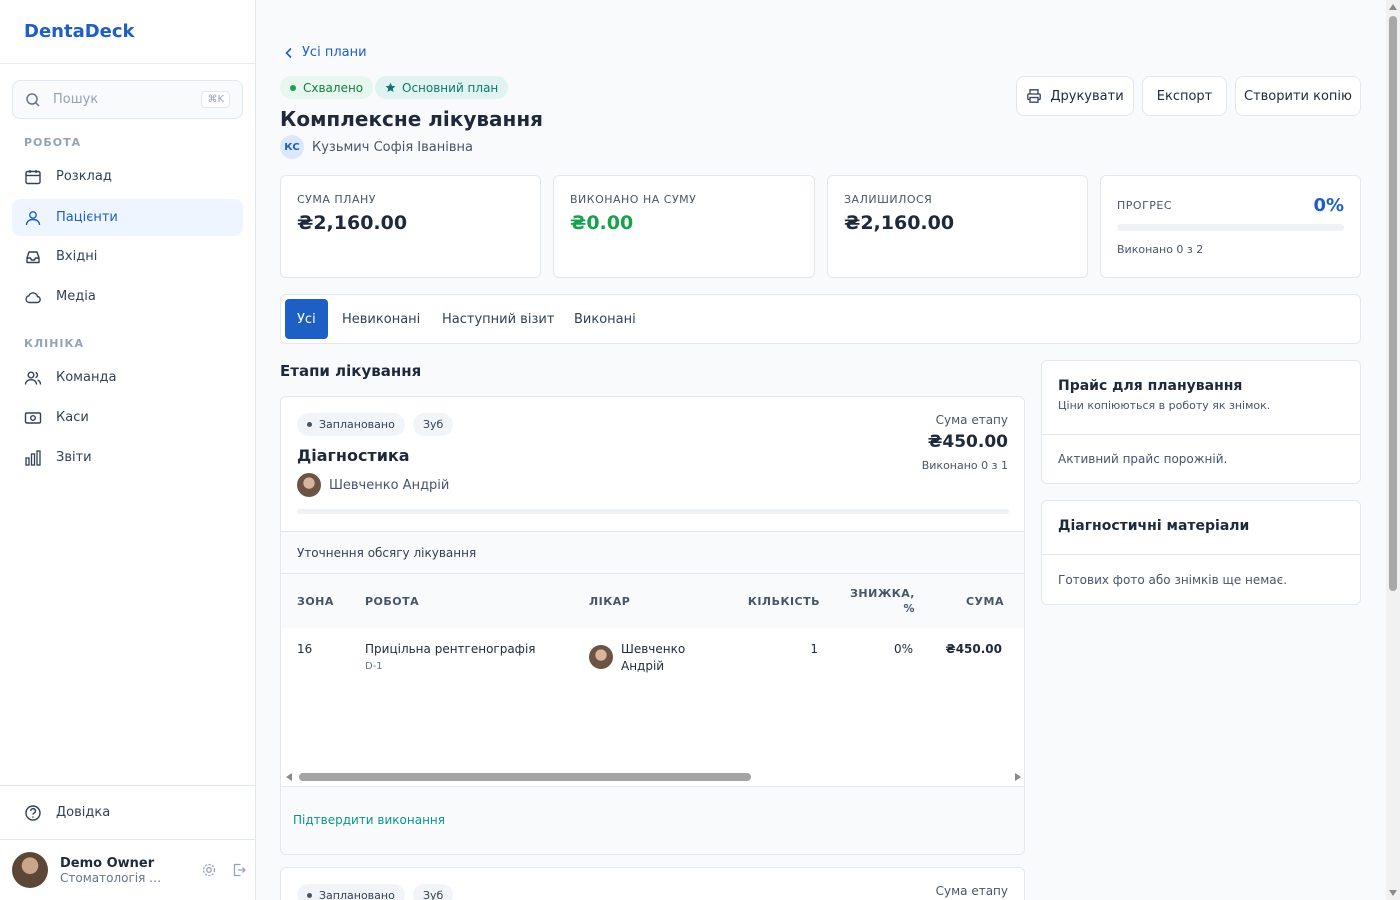  I want to click on sidebar-item-label: Медіа, so click(76, 296).